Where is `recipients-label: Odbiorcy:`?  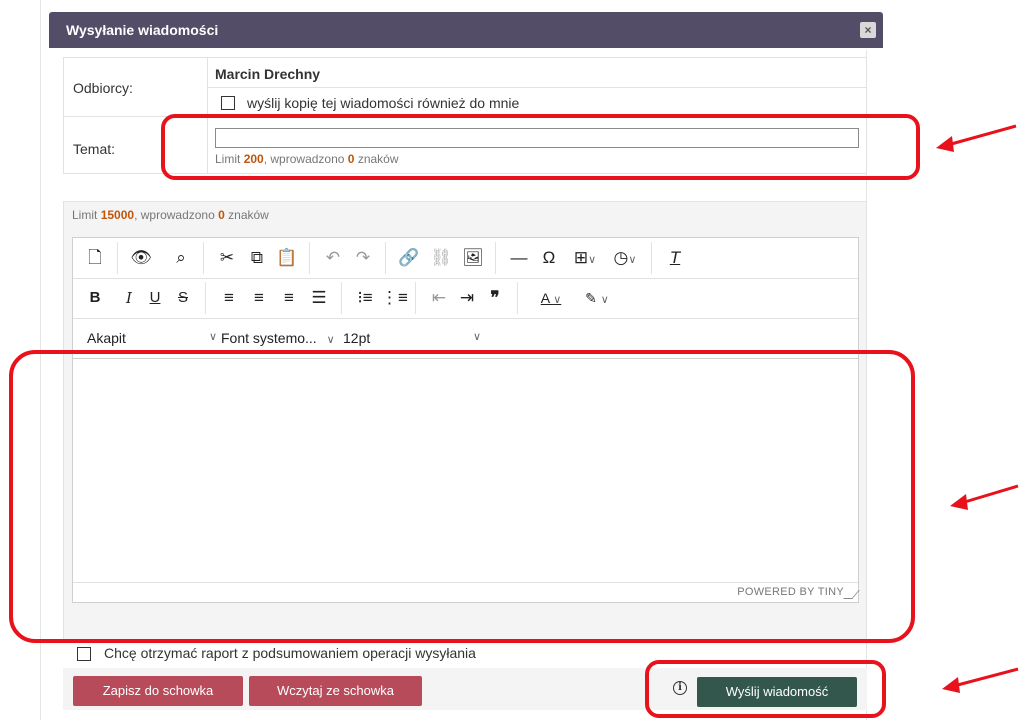 recipients-label: Odbiorcy: is located at coordinates (103, 88).